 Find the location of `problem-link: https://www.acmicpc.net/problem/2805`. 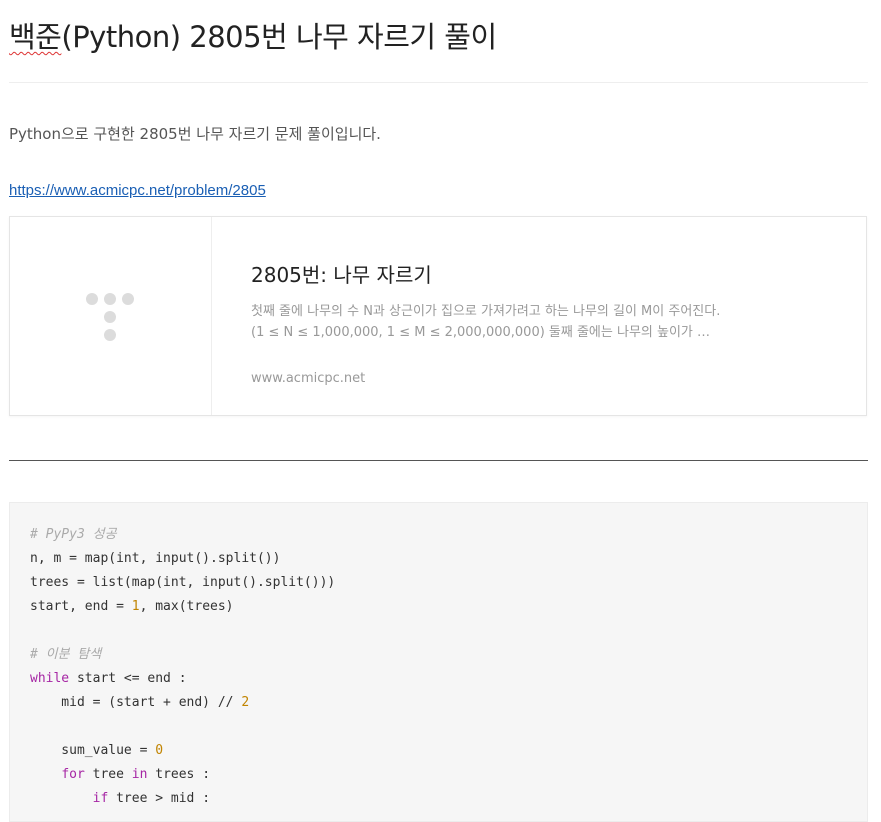

problem-link: https://www.acmicpc.net/problem/2805 is located at coordinates (137, 190).